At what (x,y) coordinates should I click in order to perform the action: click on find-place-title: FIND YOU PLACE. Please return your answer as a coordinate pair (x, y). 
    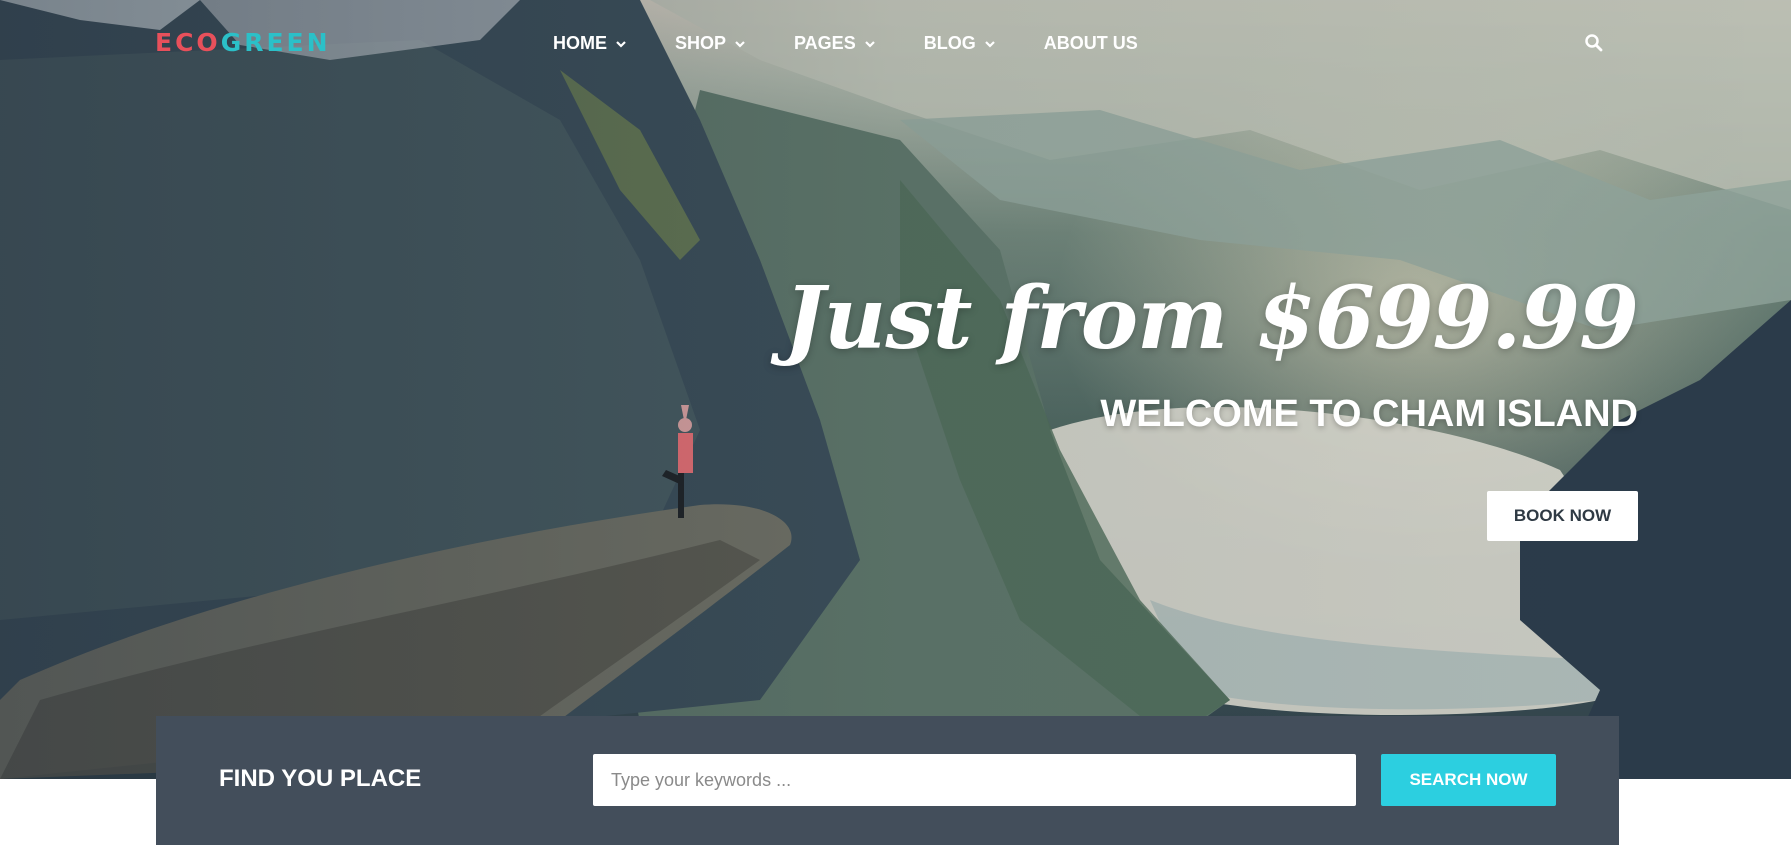
    Looking at the image, I should click on (320, 778).